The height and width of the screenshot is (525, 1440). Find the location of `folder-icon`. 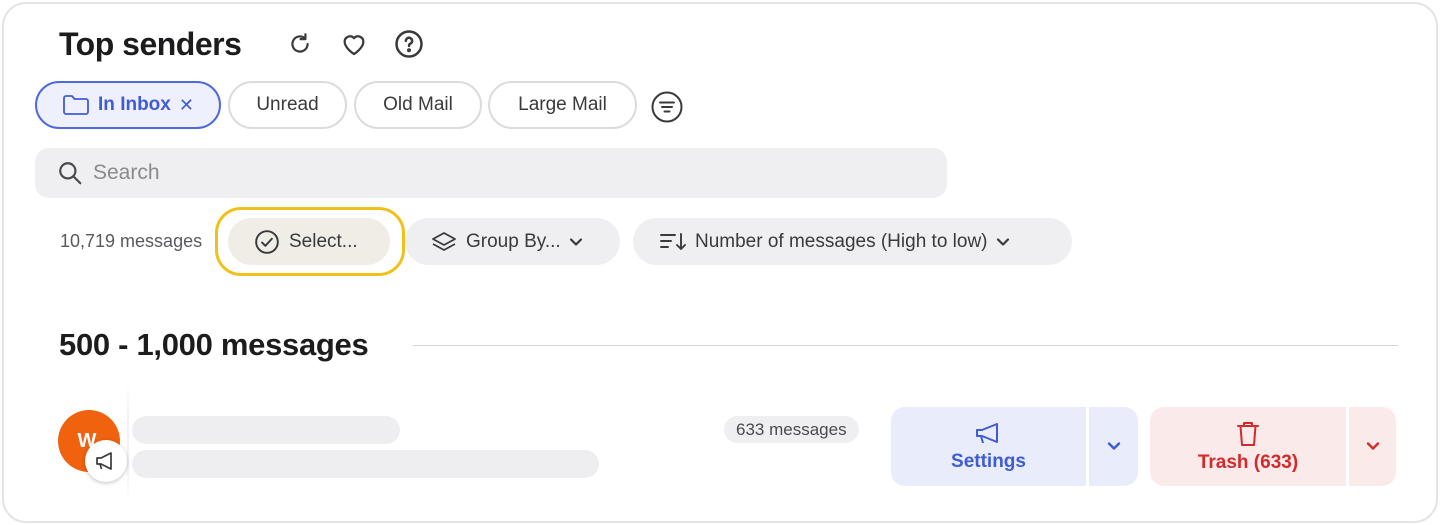

folder-icon is located at coordinates (76, 105).